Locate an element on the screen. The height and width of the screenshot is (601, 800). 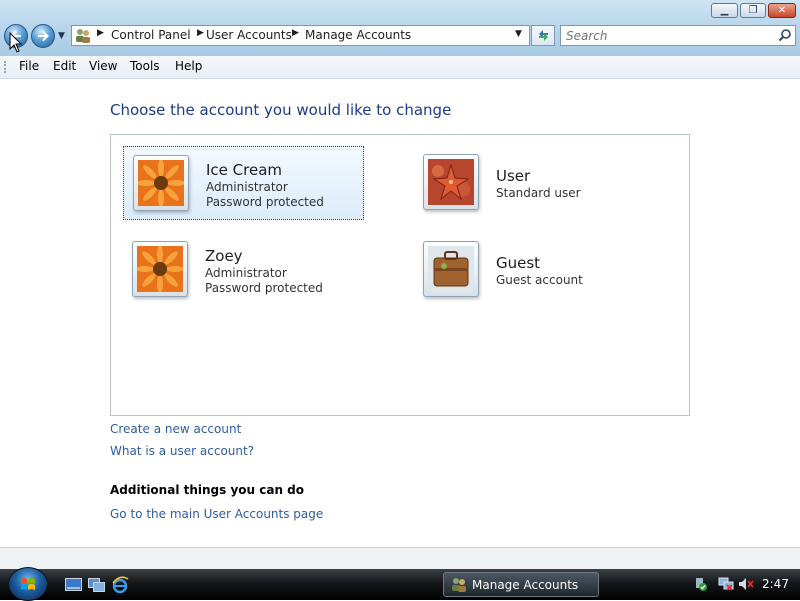
internet-explorer-icon is located at coordinates (120, 585).